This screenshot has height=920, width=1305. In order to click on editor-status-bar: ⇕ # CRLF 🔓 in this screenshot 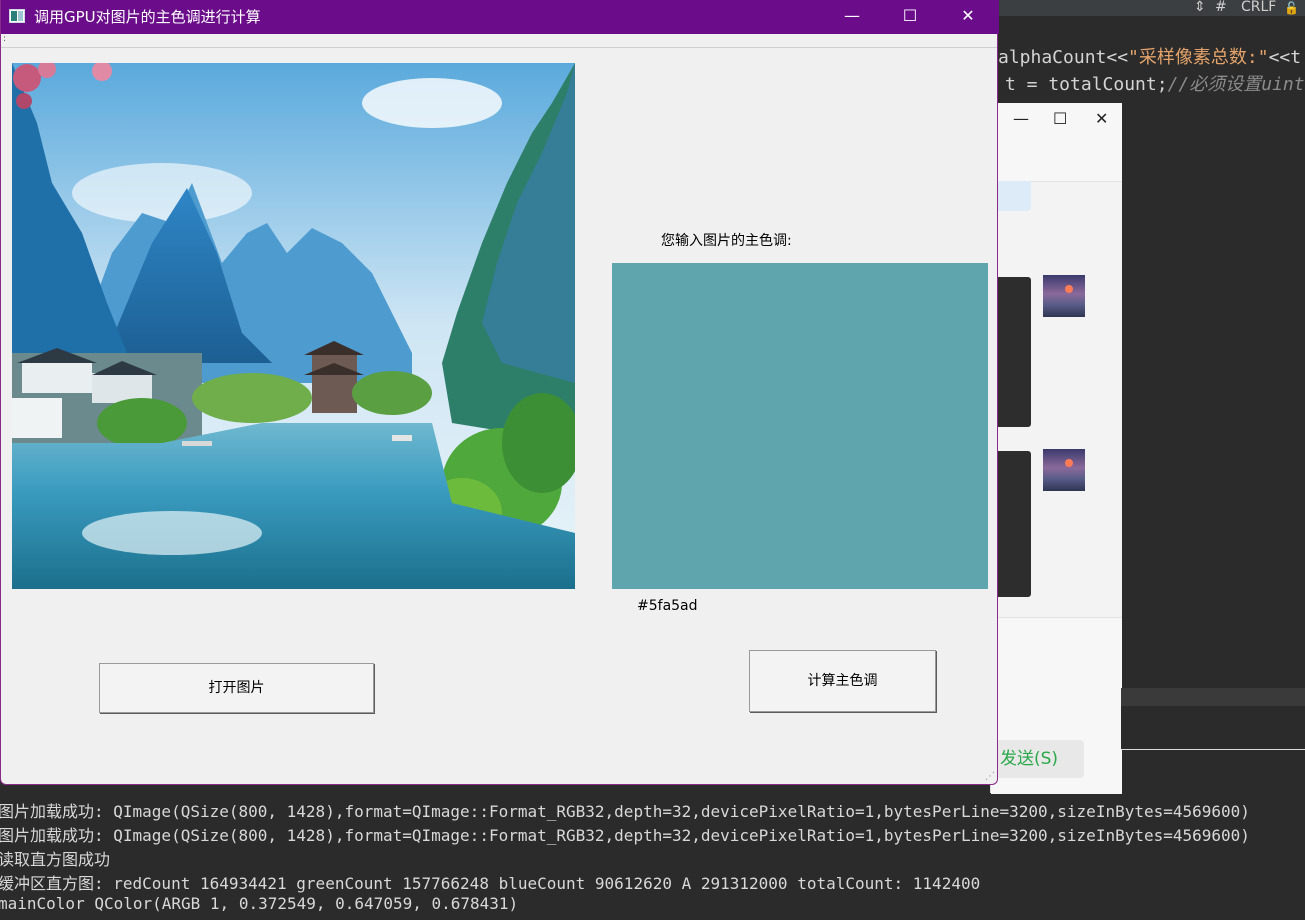, I will do `click(1151, 8)`.